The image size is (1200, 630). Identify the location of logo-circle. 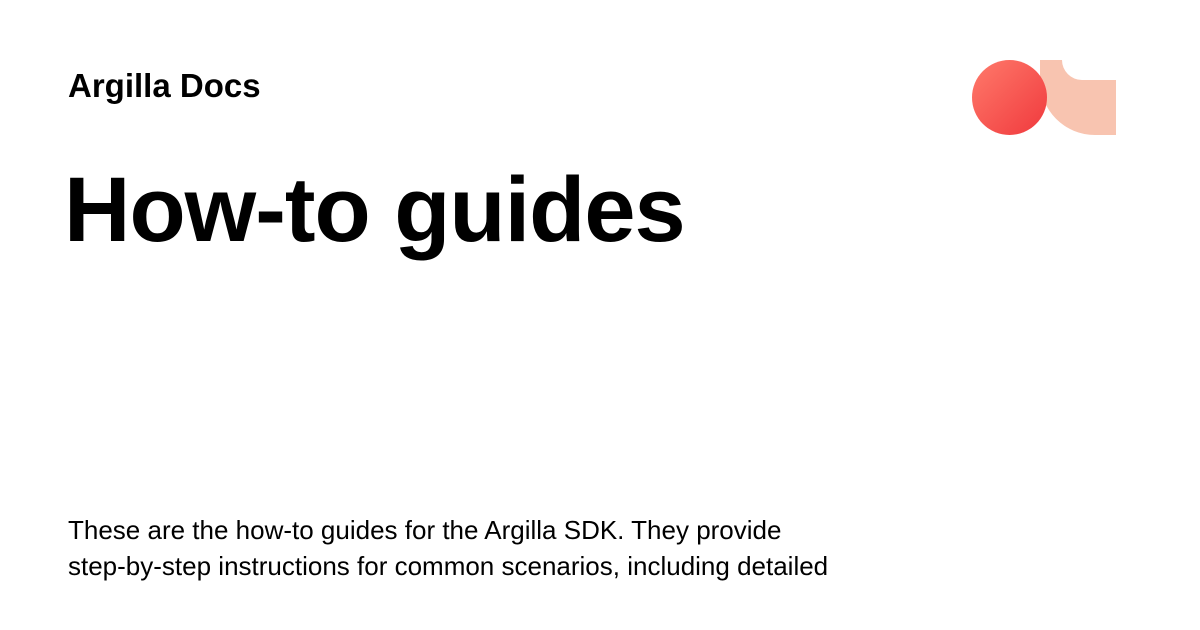
(1009, 97).